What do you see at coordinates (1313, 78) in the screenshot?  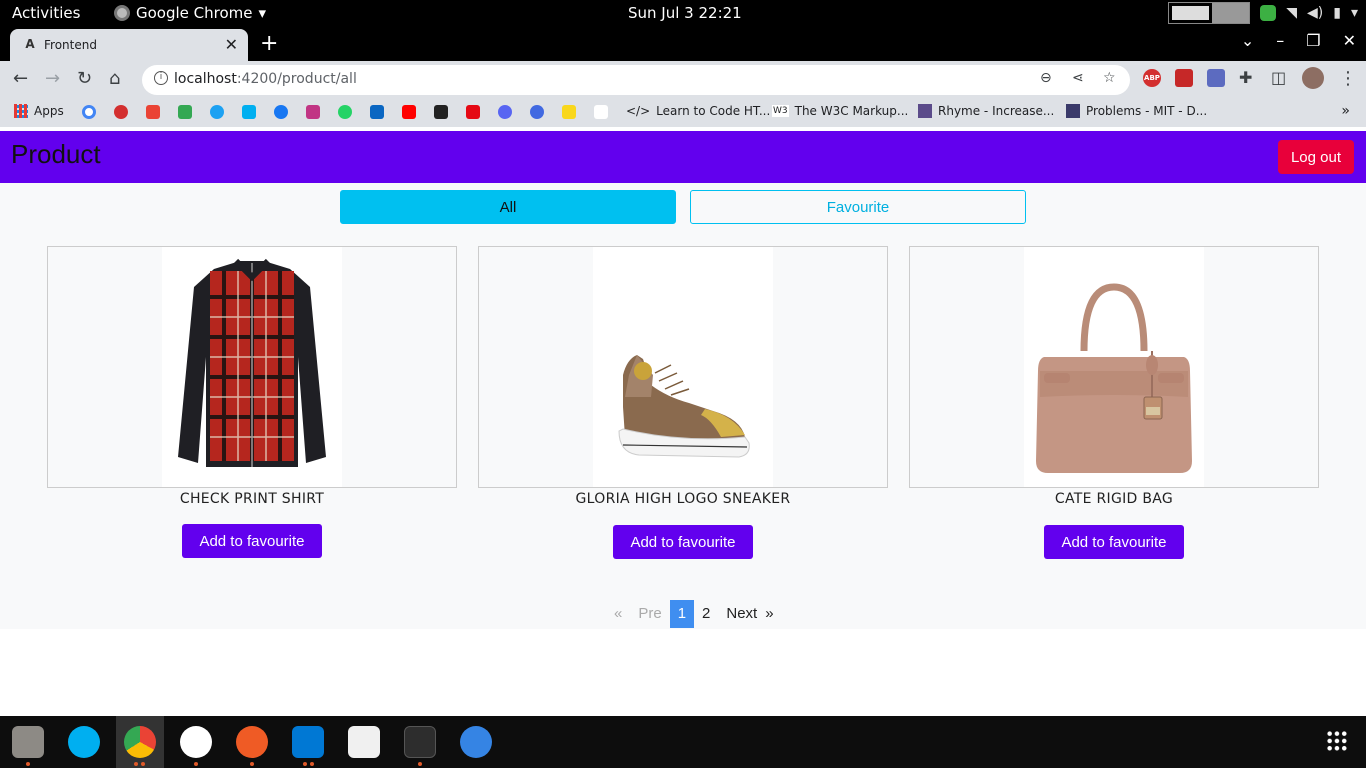 I see `profile-avatar` at bounding box center [1313, 78].